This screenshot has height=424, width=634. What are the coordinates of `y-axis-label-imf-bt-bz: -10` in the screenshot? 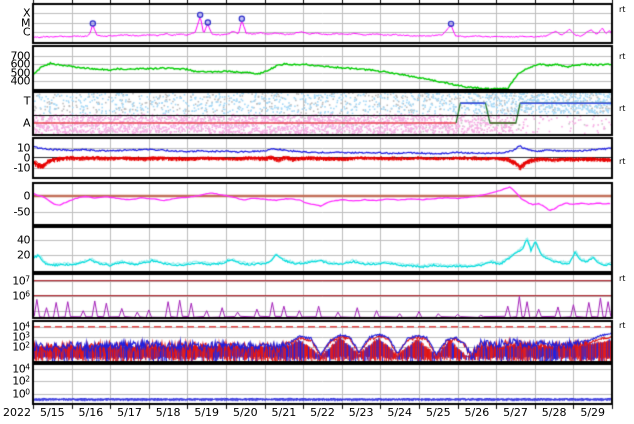 It's located at (22, 167).